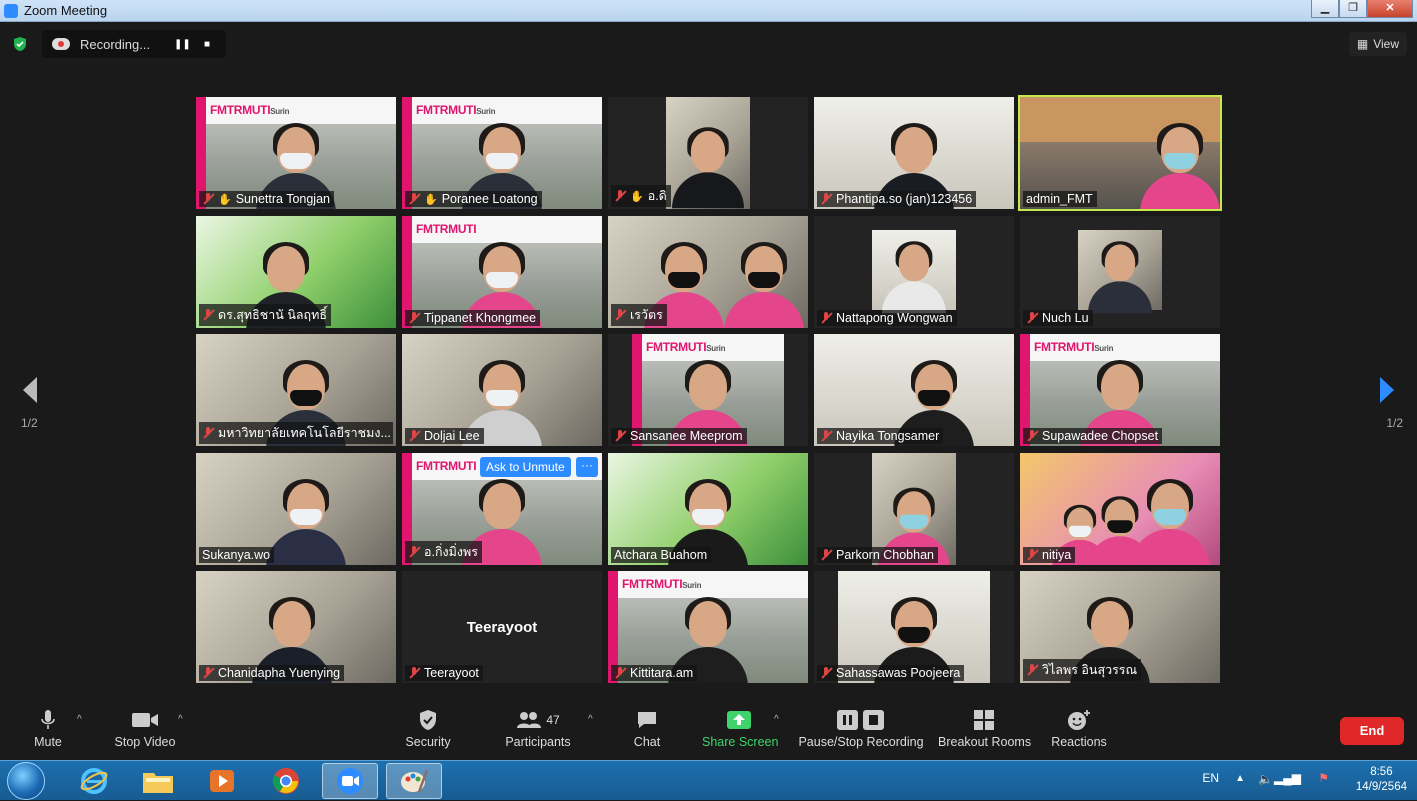 This screenshot has width=1417, height=801. What do you see at coordinates (647, 742) in the screenshot?
I see `chat-label: Chat` at bounding box center [647, 742].